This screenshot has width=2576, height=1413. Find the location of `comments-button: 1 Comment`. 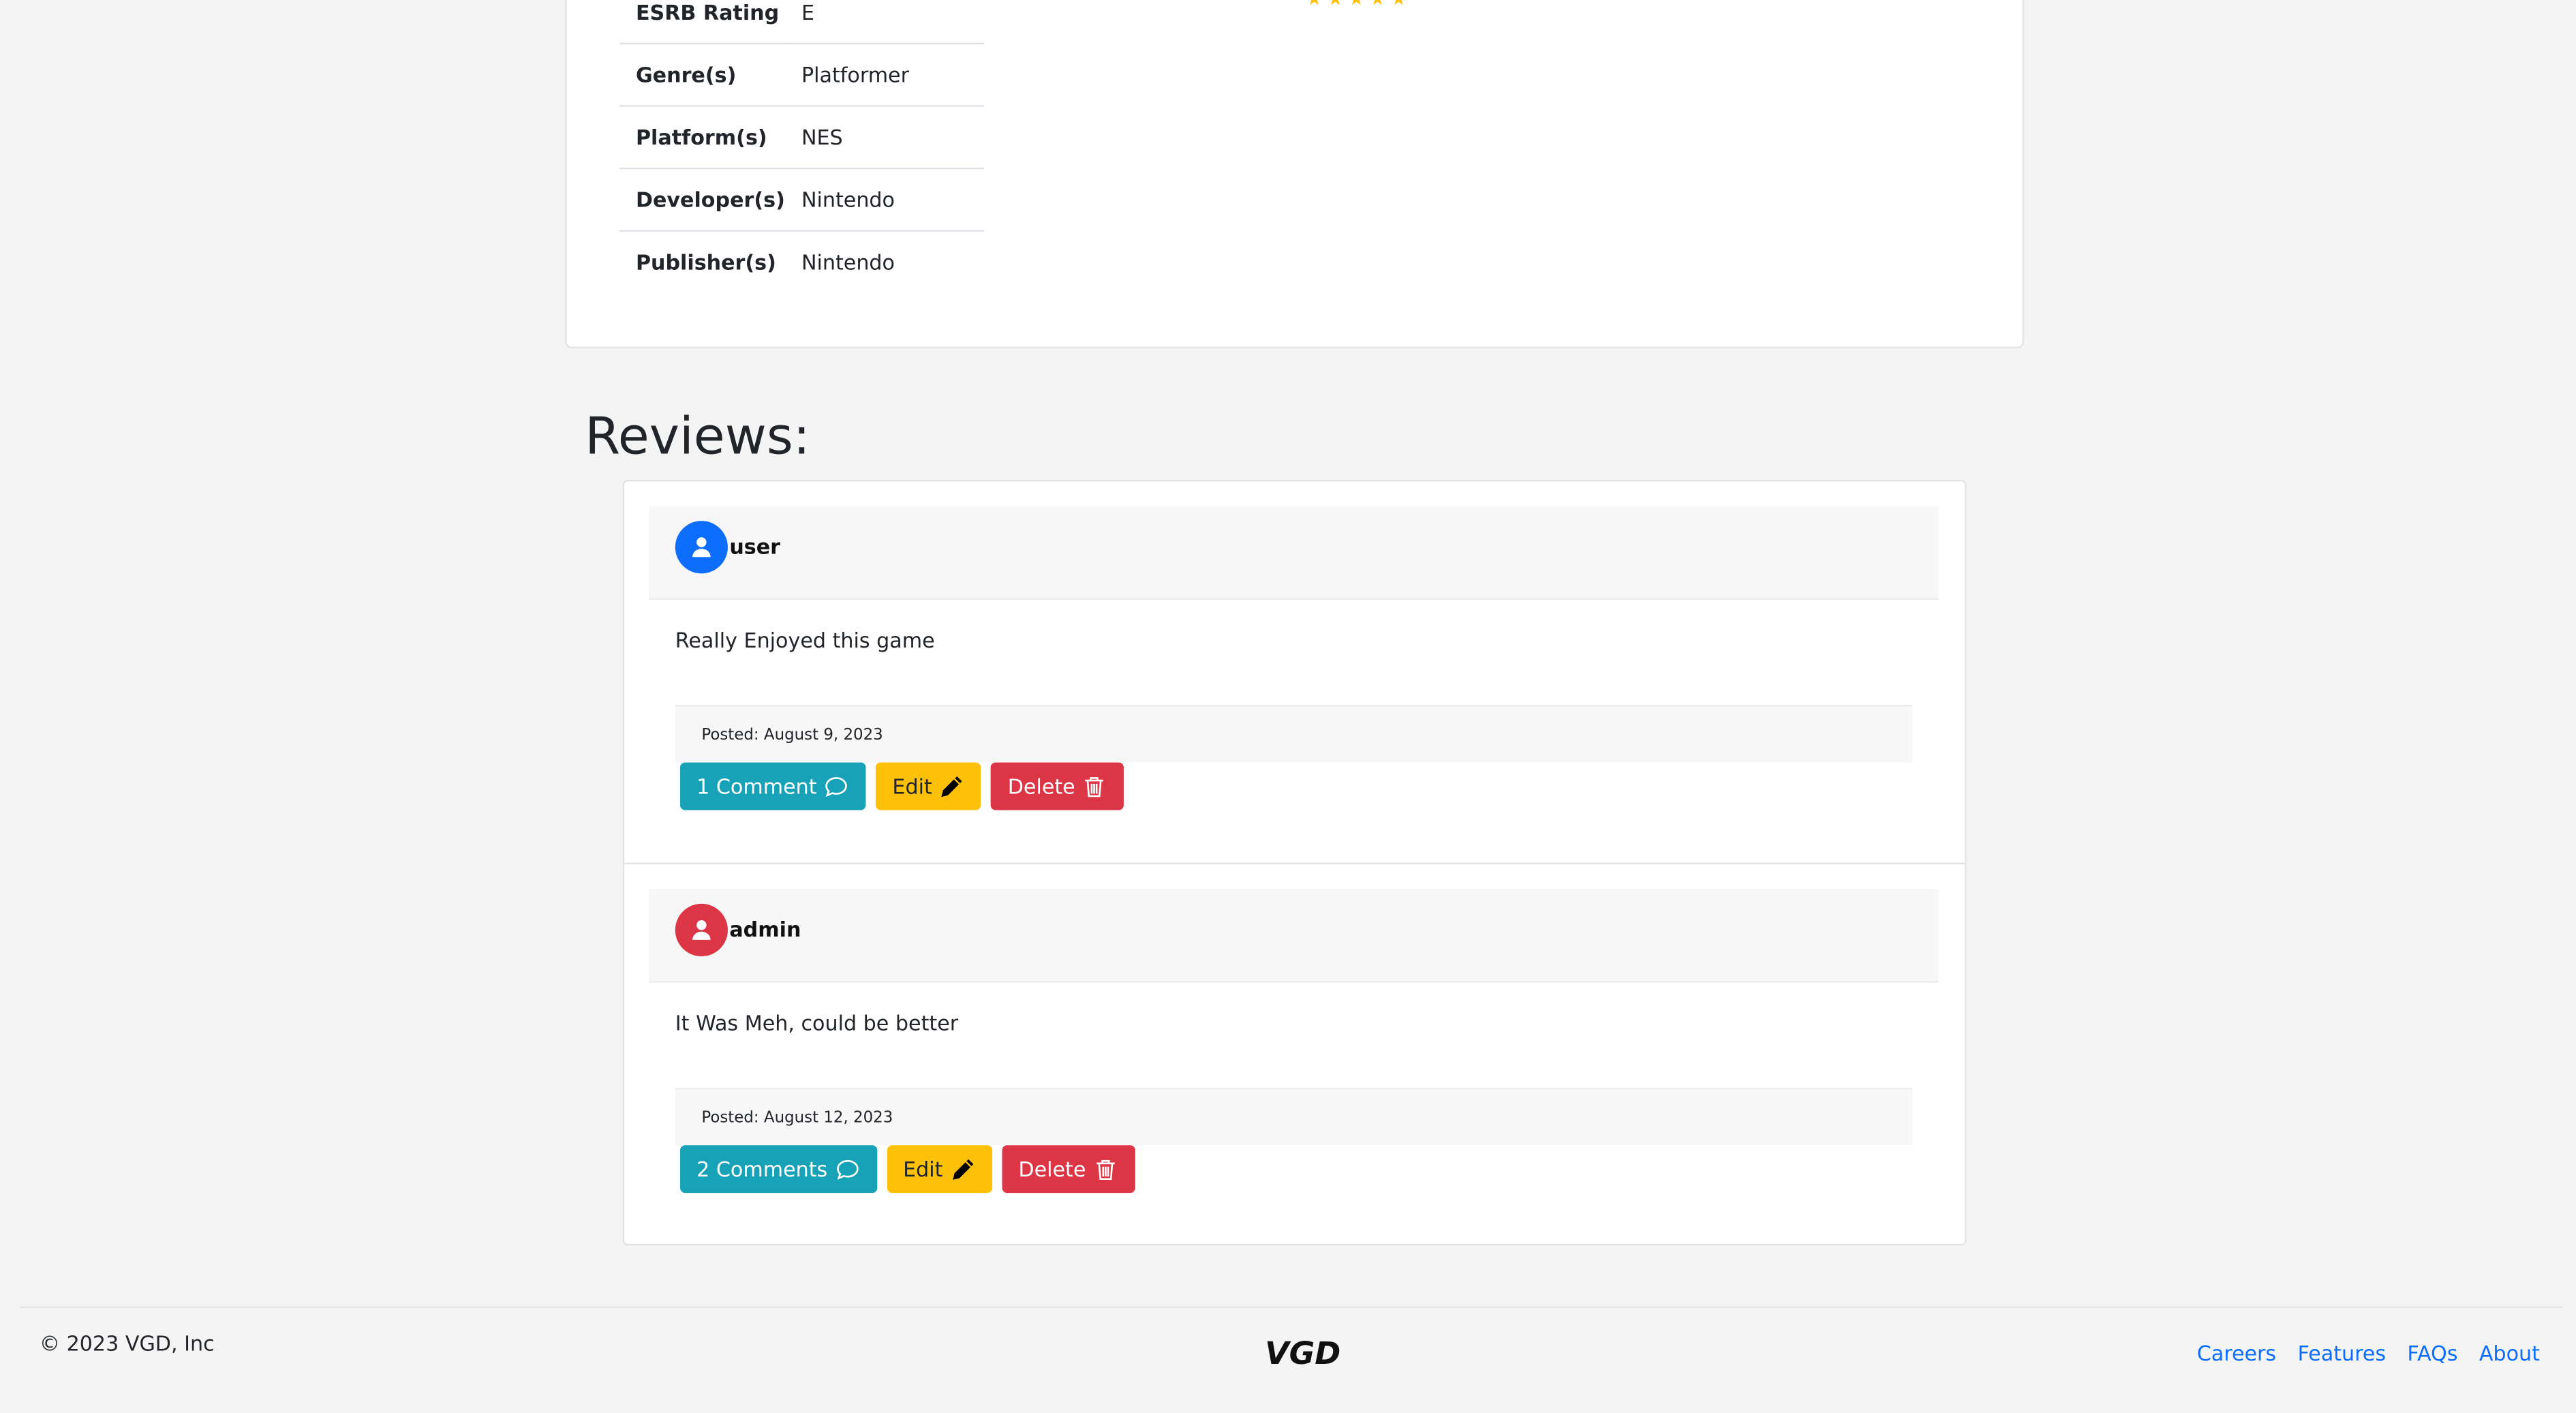

comments-button: 1 Comment is located at coordinates (773, 786).